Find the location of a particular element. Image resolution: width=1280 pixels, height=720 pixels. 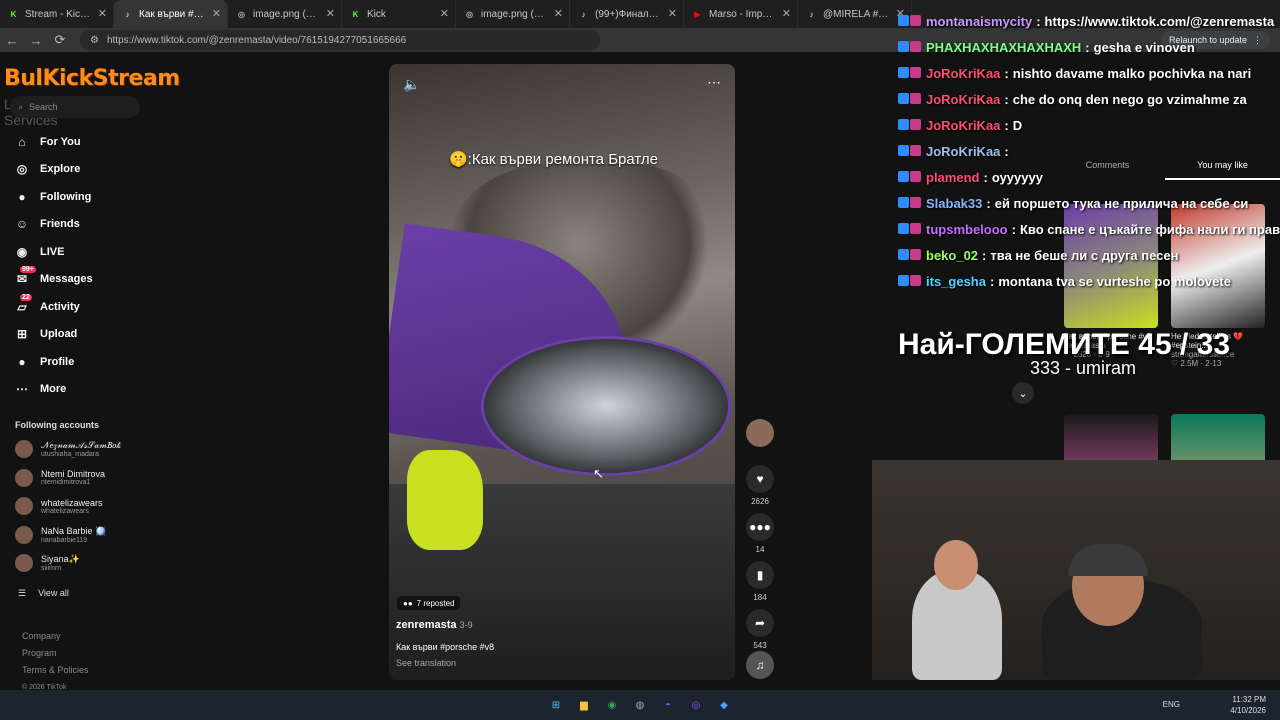

sidebar-item-live: ◉ LIVE is located at coordinates (53, 252).